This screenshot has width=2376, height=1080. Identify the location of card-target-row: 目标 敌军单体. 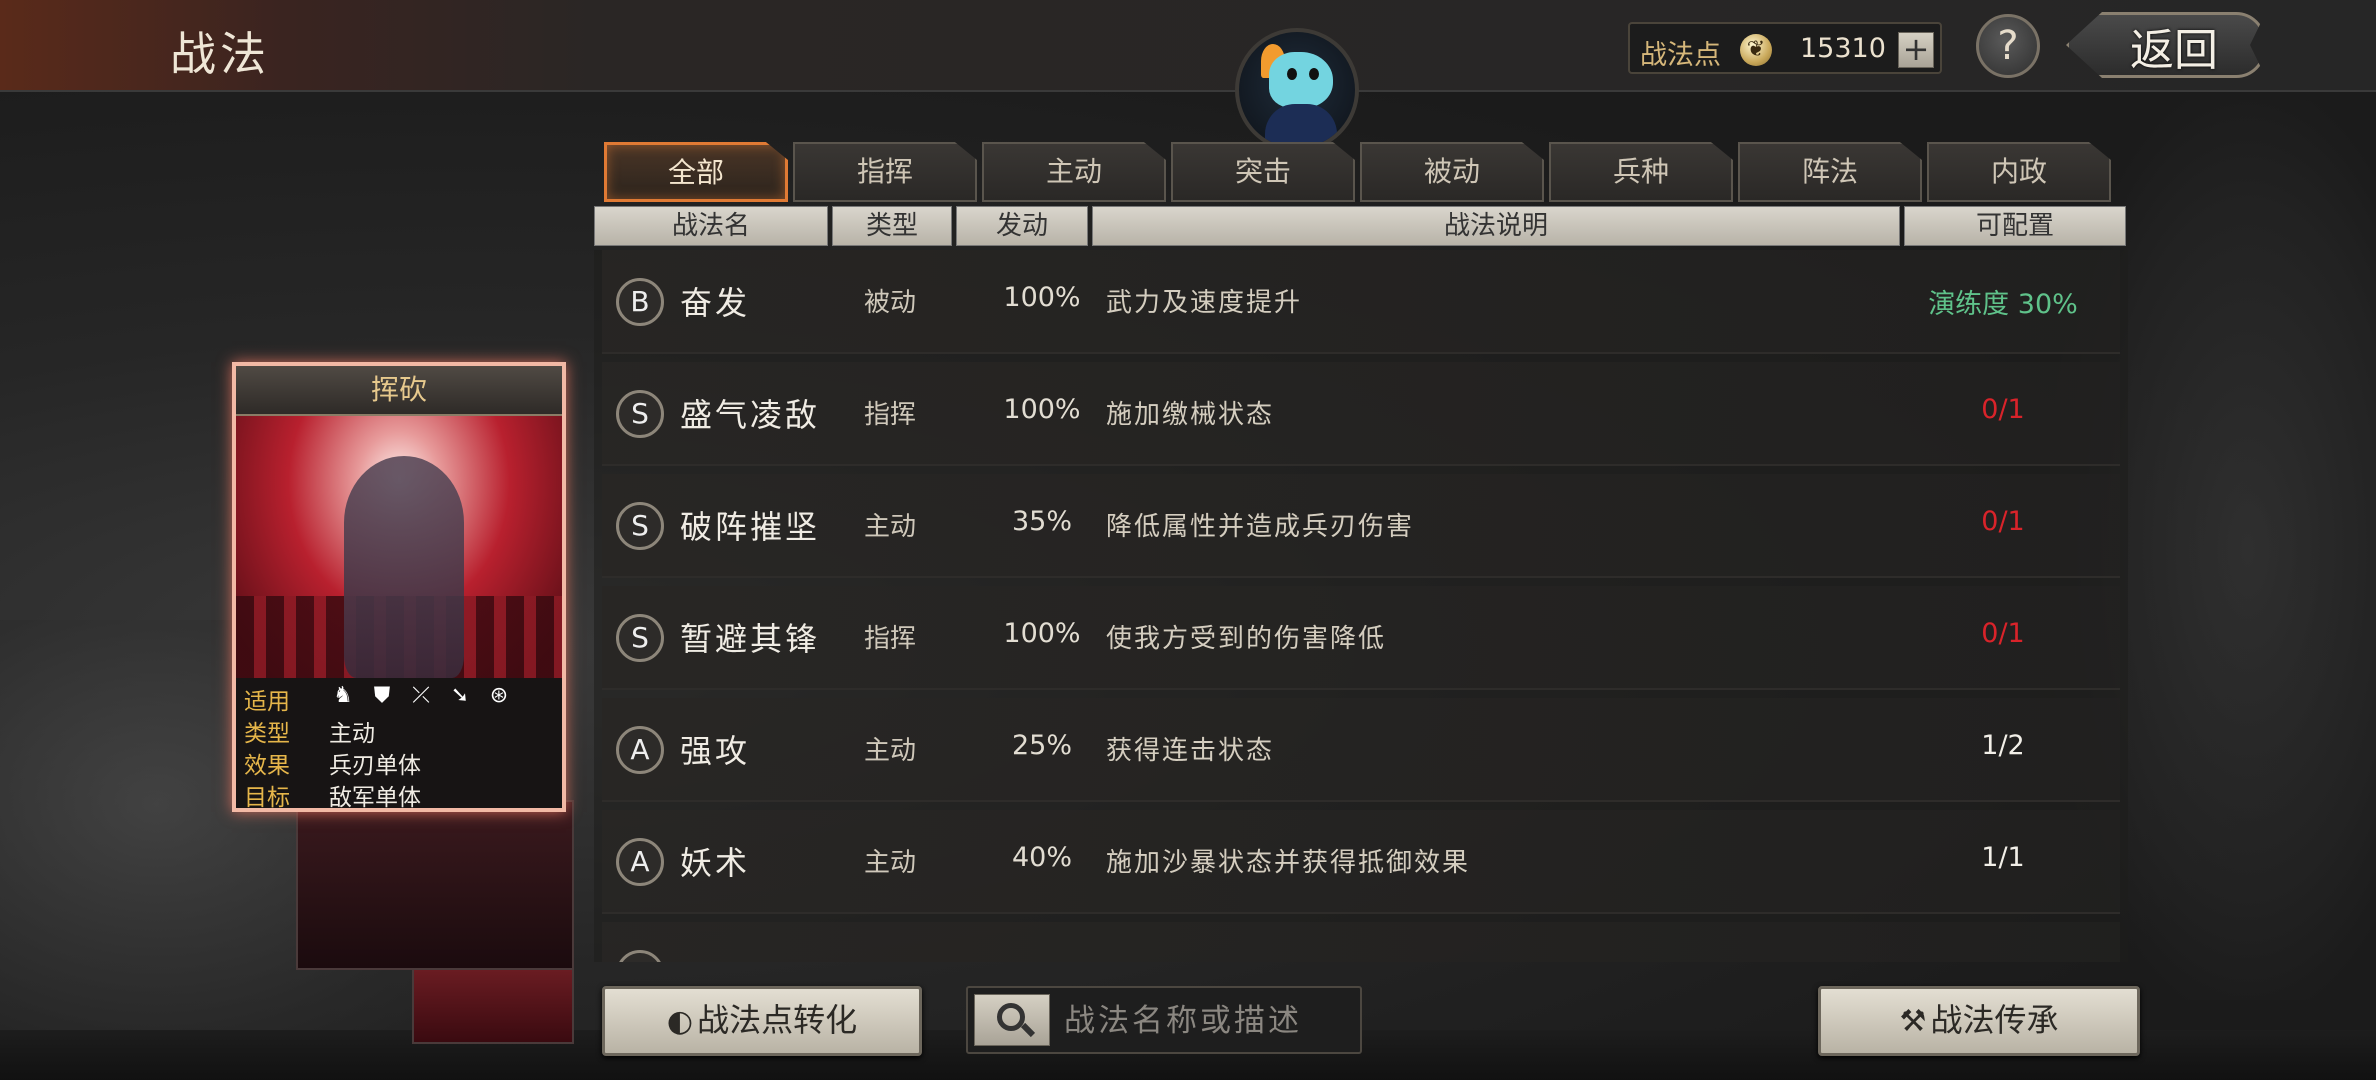
(399, 794).